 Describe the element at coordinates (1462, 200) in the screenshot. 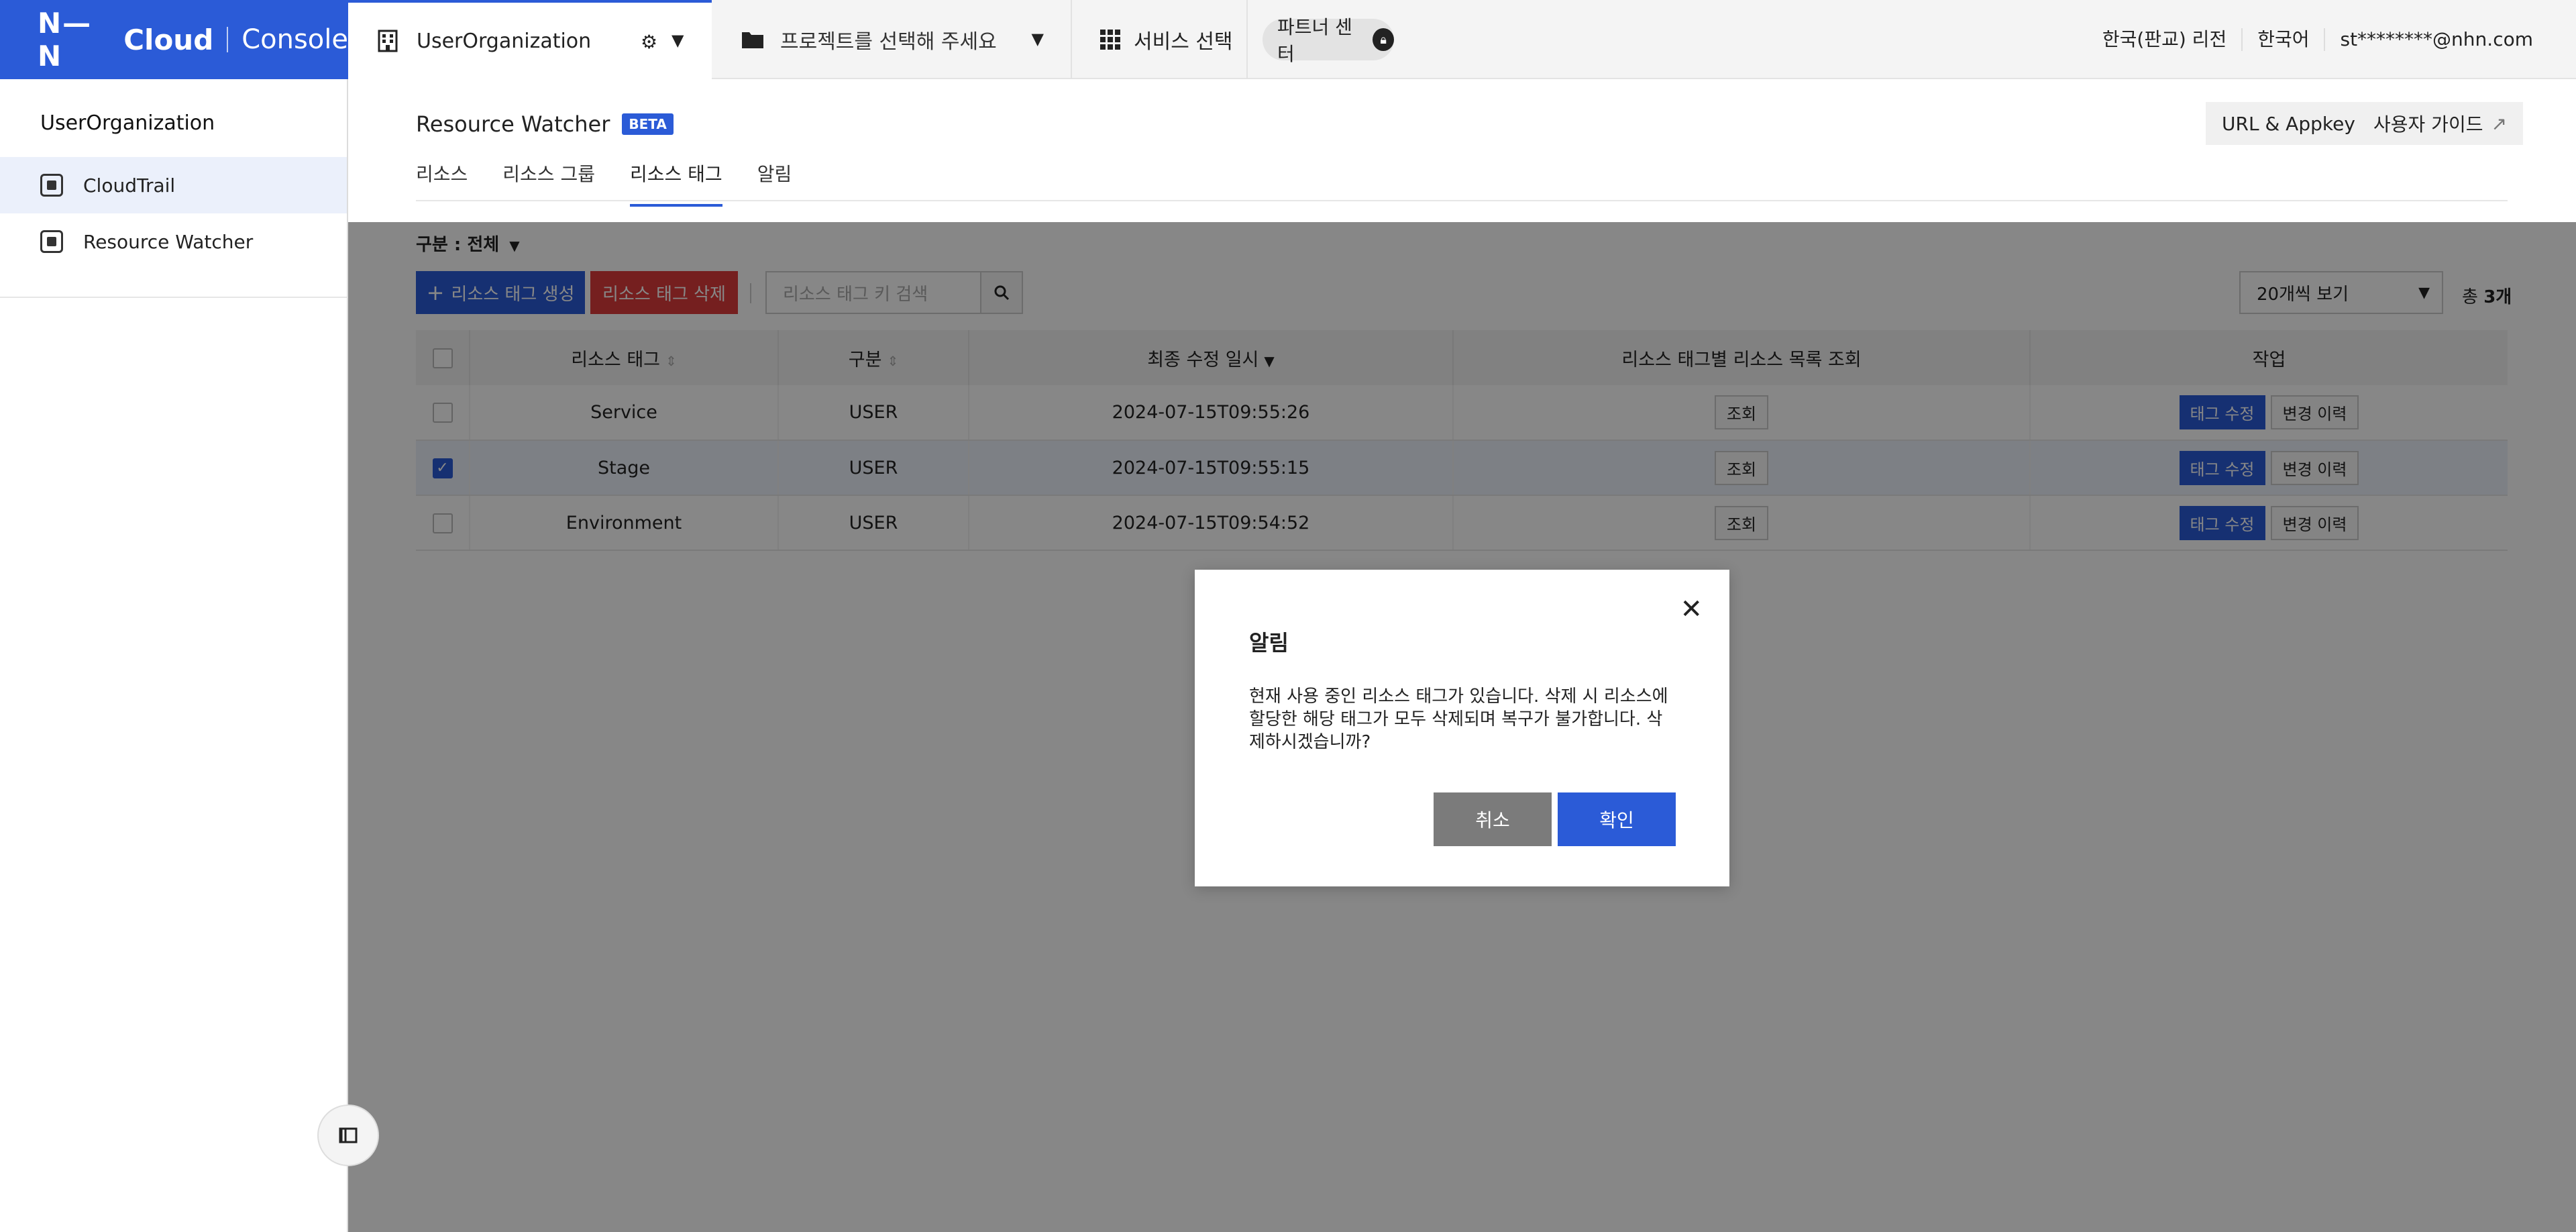

I see `tabs-divider` at that location.